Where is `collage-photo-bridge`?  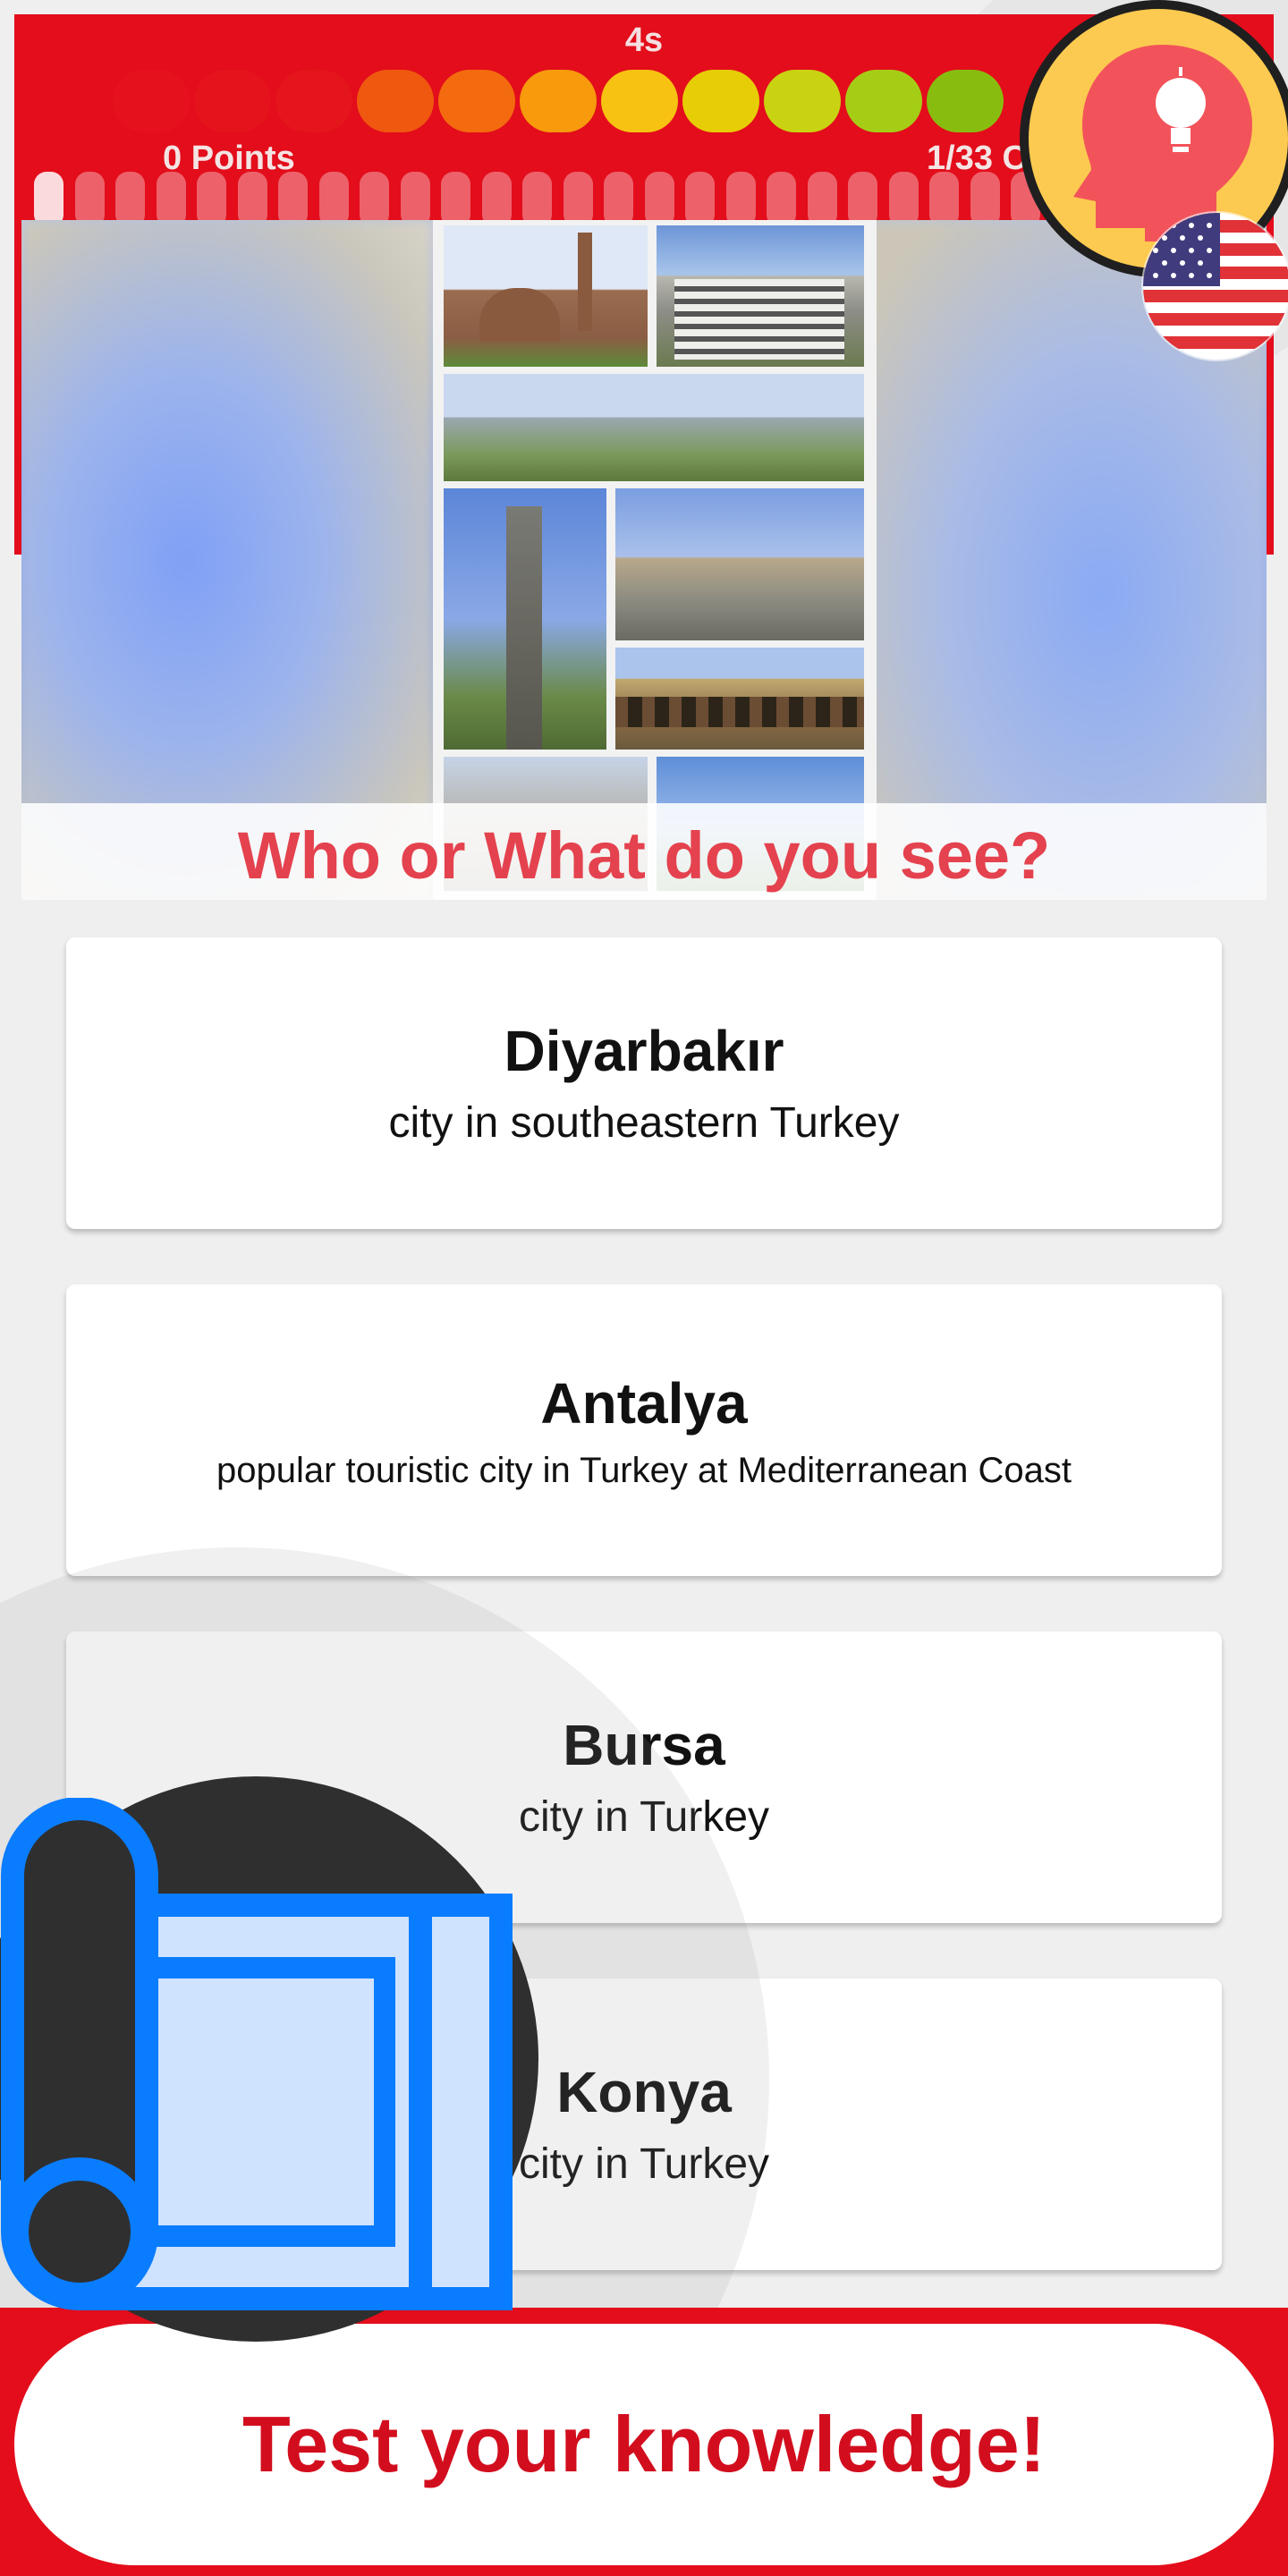 collage-photo-bridge is located at coordinates (739, 699).